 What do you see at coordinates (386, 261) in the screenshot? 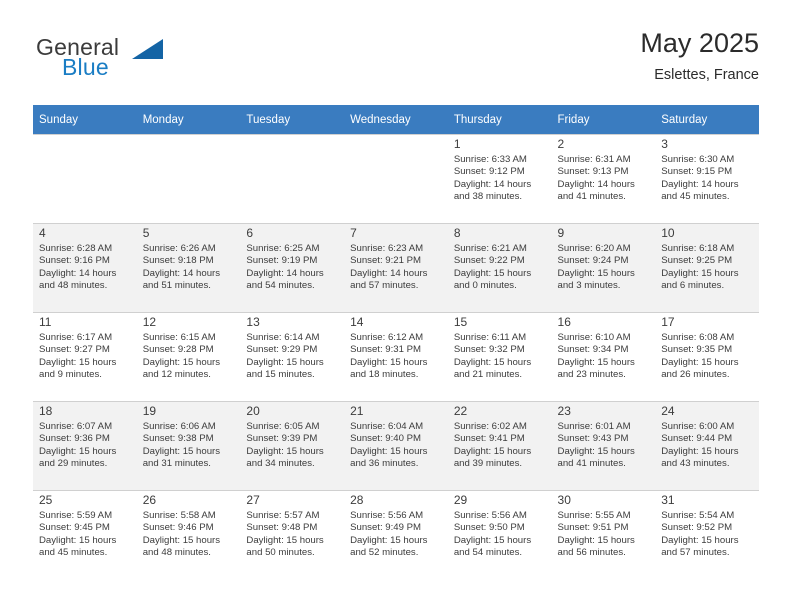
I see `sunset-text: Sunset: 9:21 PM` at bounding box center [386, 261].